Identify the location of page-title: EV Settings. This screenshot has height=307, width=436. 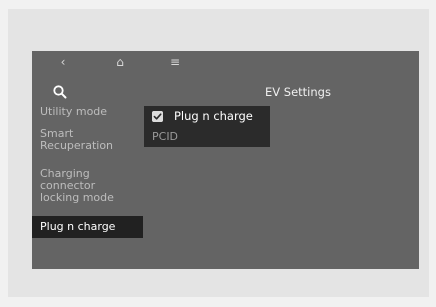
(298, 92).